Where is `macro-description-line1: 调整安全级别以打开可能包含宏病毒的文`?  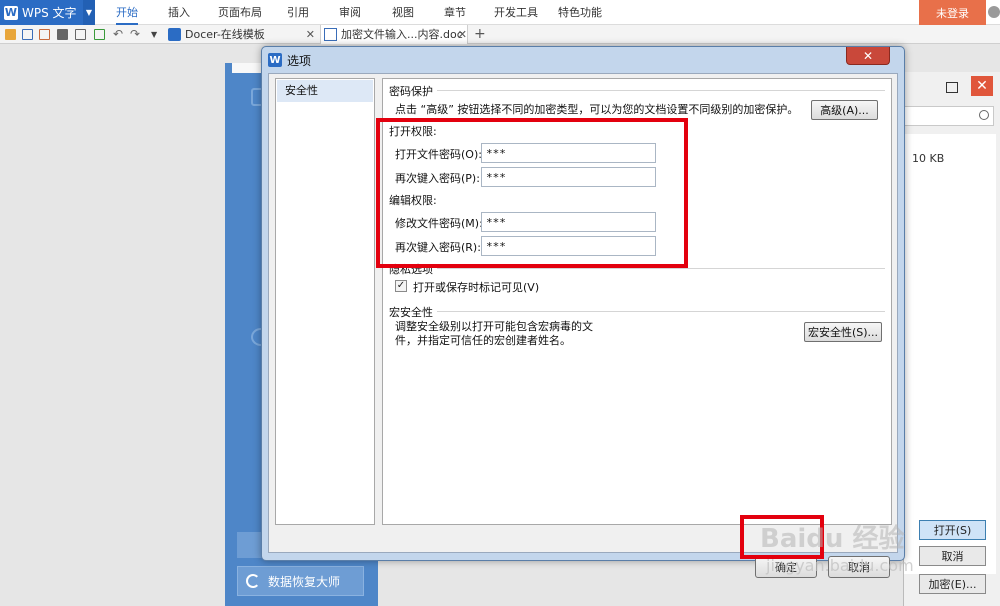
macro-description-line1: 调整安全级别以打开可能包含宏病毒的文 is located at coordinates (494, 326).